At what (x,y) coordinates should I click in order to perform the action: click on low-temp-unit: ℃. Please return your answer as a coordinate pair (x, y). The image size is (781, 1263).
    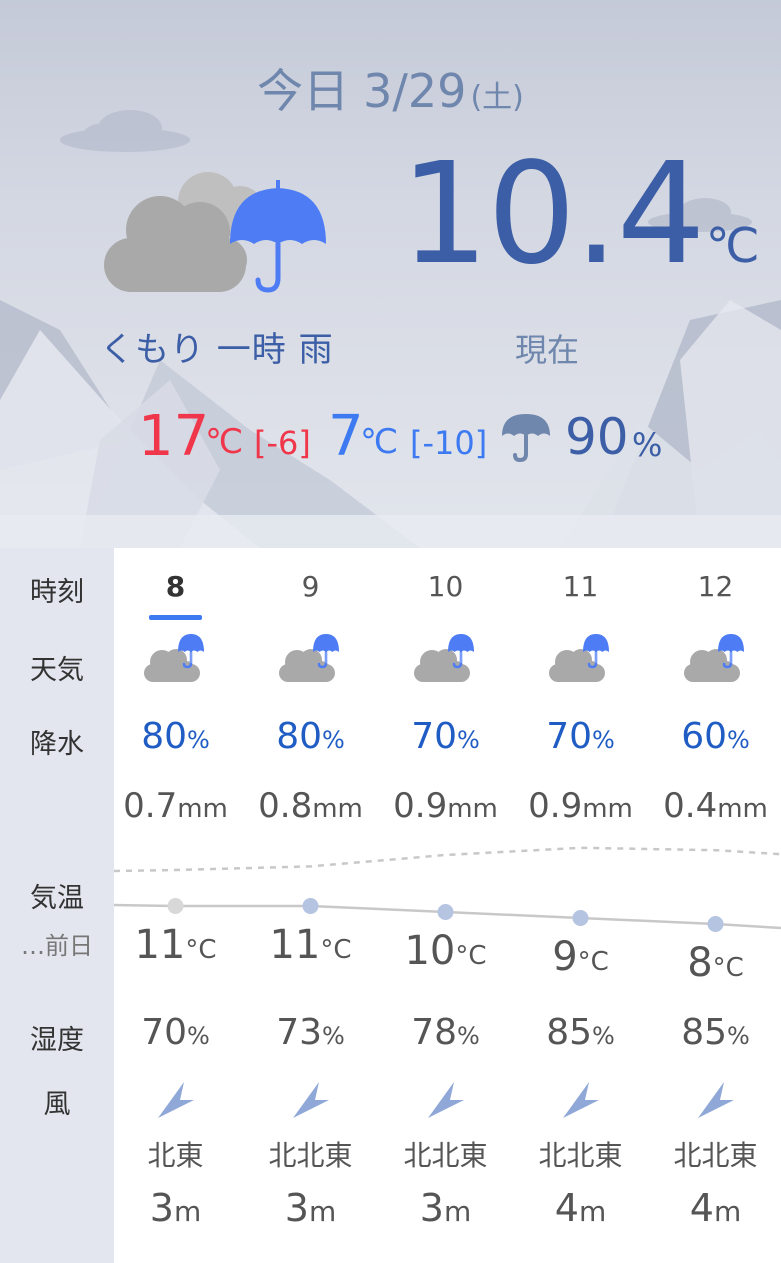
    Looking at the image, I should click on (379, 442).